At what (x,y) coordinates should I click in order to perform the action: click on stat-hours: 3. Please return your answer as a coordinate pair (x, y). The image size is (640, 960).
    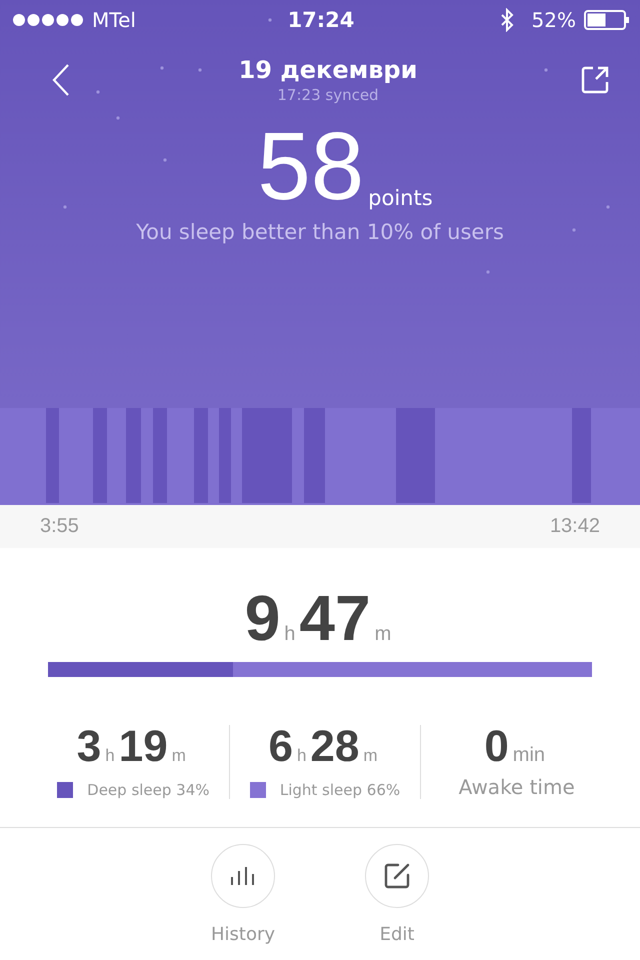
    Looking at the image, I should click on (89, 747).